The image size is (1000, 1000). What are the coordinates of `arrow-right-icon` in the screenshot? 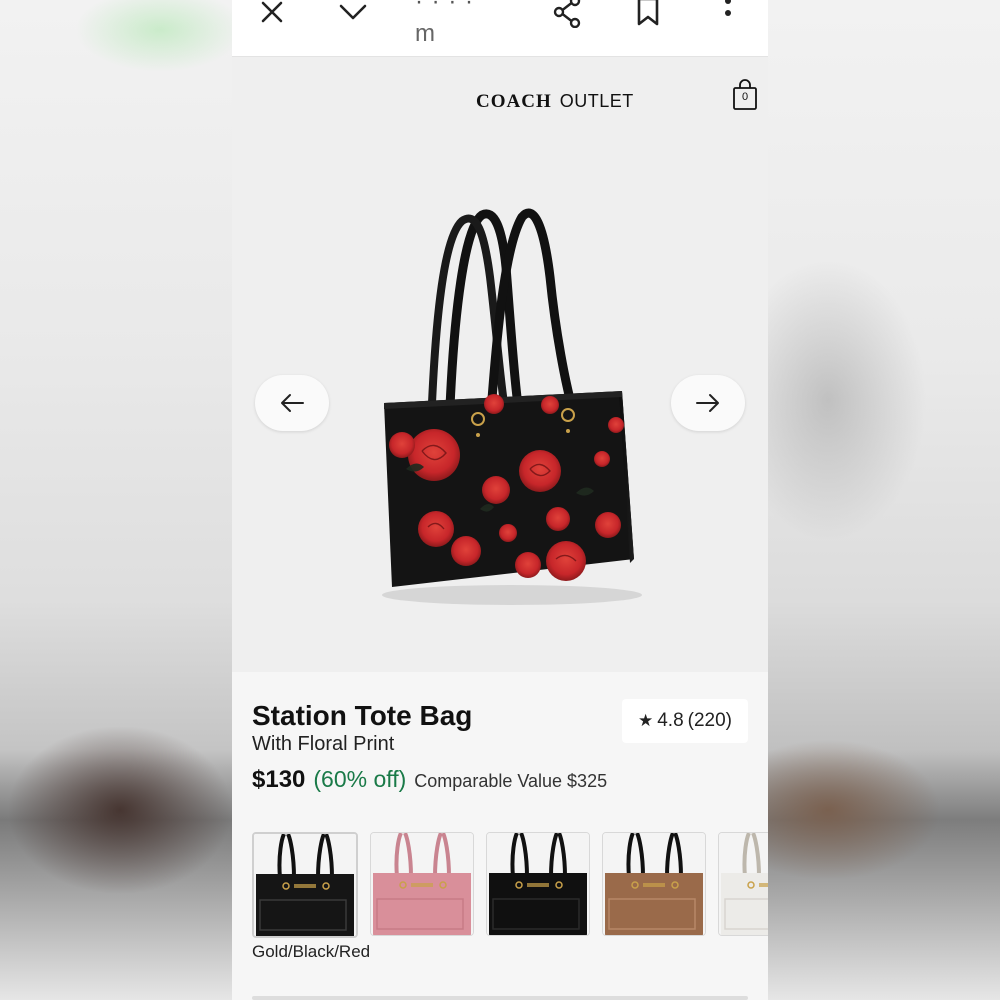 It's located at (707, 403).